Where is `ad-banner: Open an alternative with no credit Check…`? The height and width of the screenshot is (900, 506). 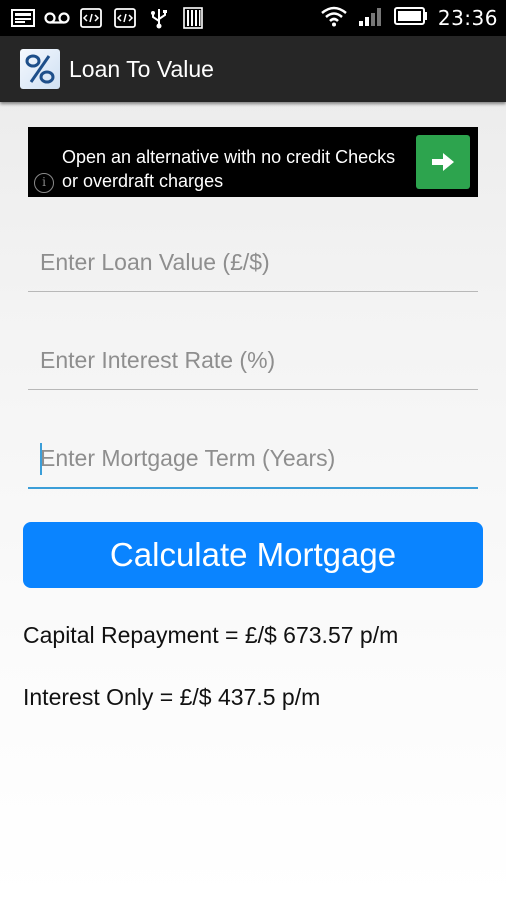 ad-banner: Open an alternative with no credit Check… is located at coordinates (253, 162).